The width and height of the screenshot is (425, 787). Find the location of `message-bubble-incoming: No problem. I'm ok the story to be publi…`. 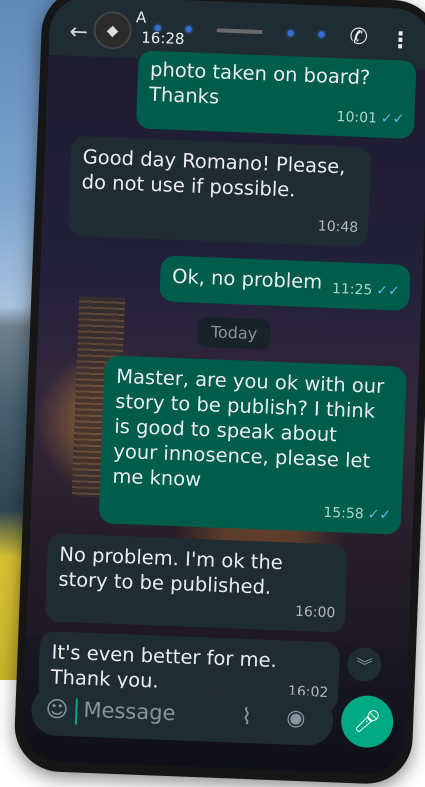

message-bubble-incoming: No problem. I'm ok the story to be publi… is located at coordinates (196, 583).